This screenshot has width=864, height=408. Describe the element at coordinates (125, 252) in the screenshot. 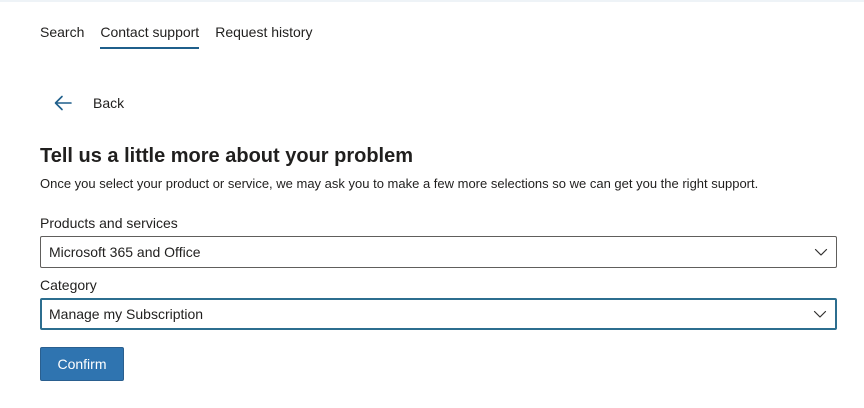

I see `products-select-value: Microsoft 365 and Office` at that location.